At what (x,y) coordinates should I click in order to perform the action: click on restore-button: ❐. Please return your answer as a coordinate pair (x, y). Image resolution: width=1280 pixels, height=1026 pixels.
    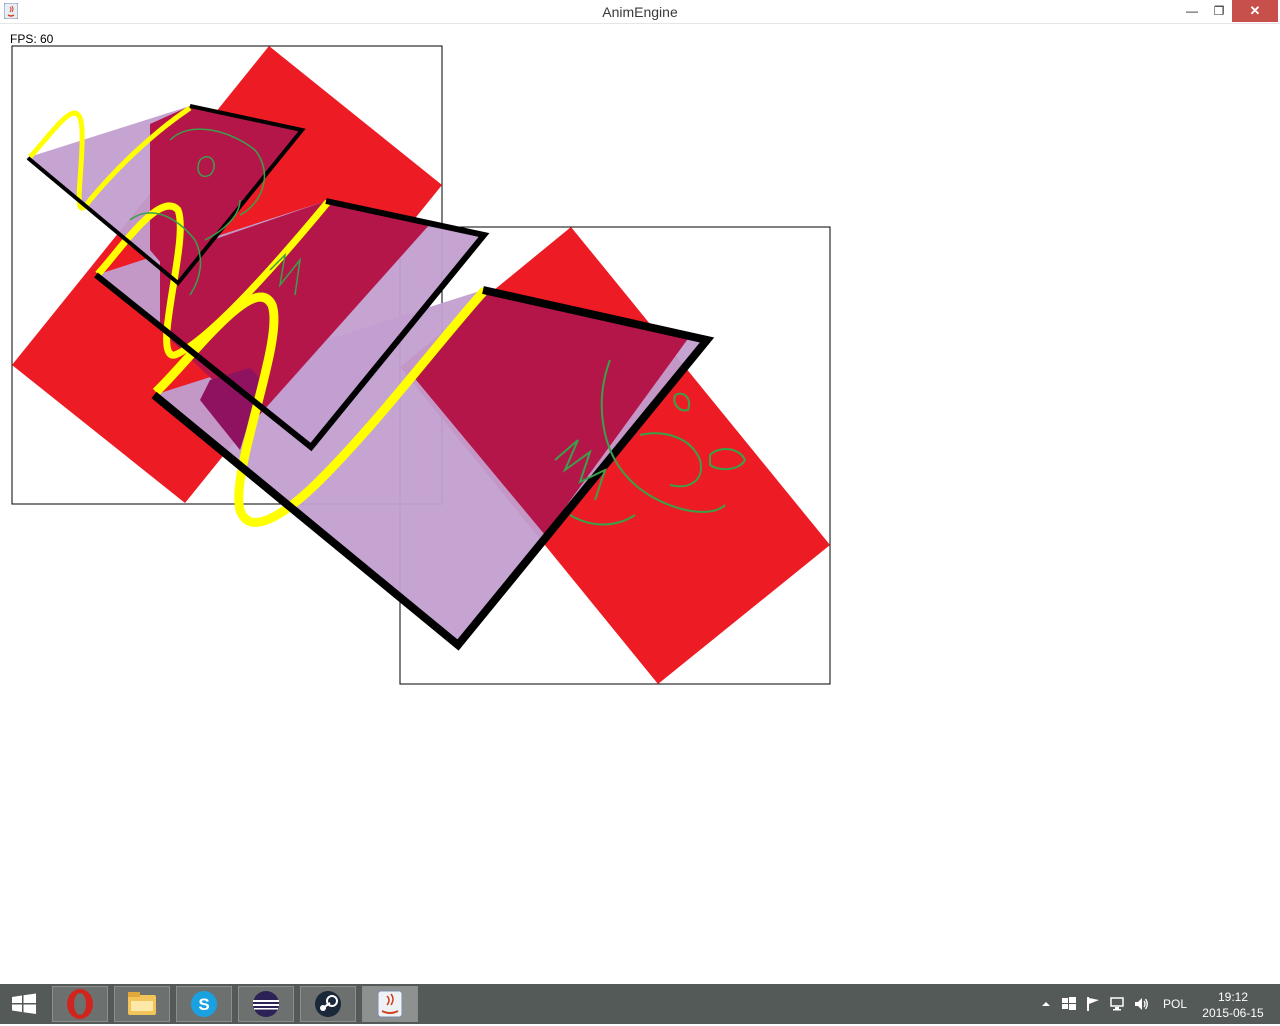
    Looking at the image, I should click on (1219, 11).